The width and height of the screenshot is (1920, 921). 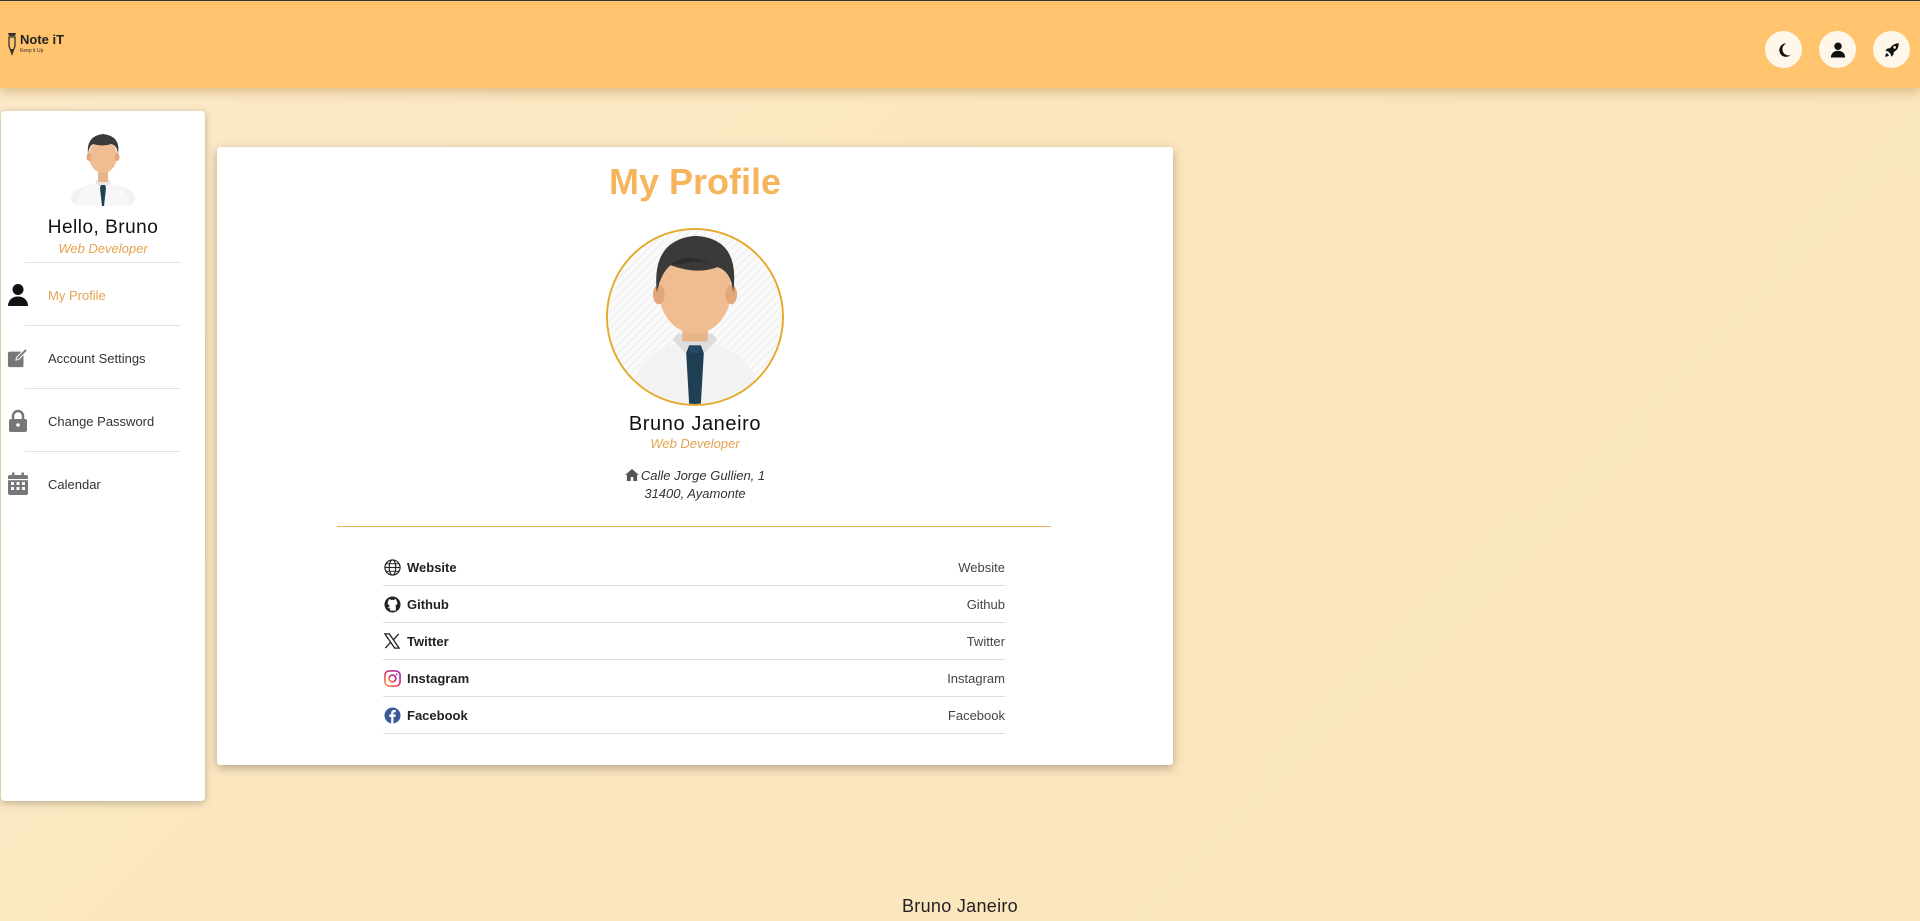 I want to click on home-icon, so click(x=631, y=475).